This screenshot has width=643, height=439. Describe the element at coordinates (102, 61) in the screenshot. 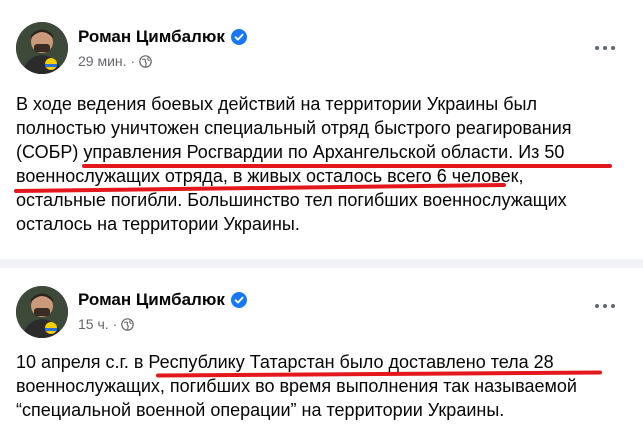

I see `post-timestamp: 29 мин.` at that location.